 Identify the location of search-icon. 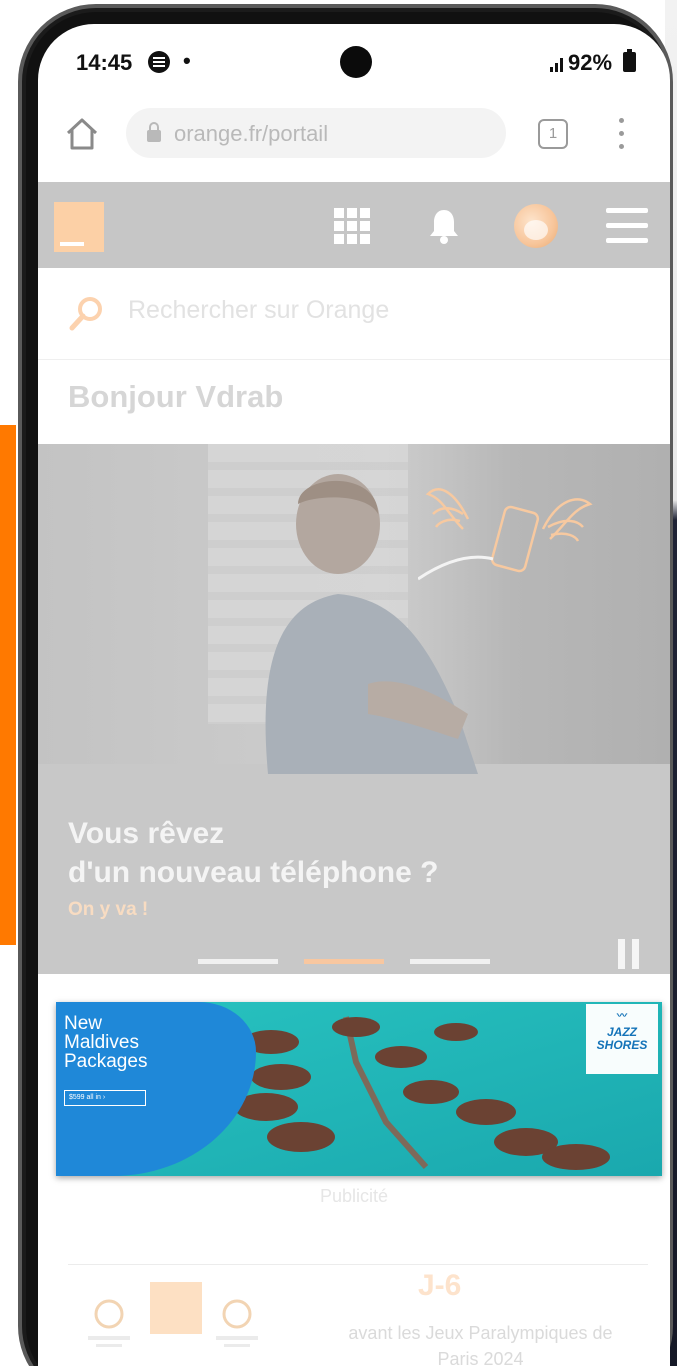
(85, 314).